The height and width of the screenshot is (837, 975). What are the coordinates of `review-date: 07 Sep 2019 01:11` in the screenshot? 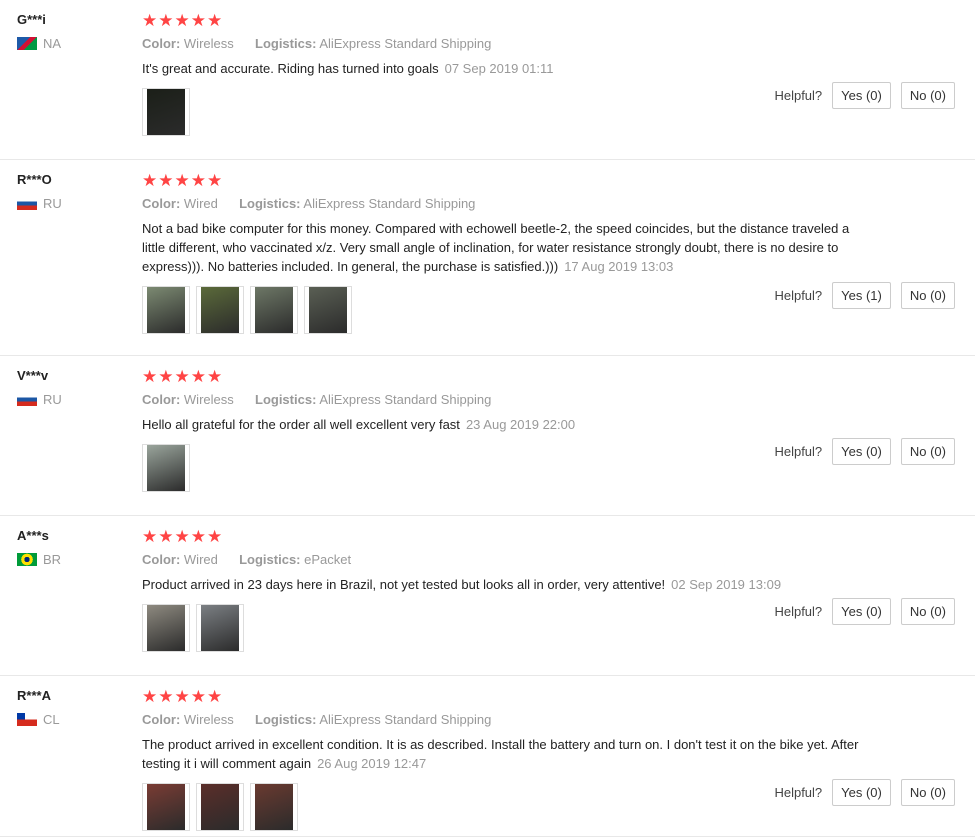 It's located at (499, 68).